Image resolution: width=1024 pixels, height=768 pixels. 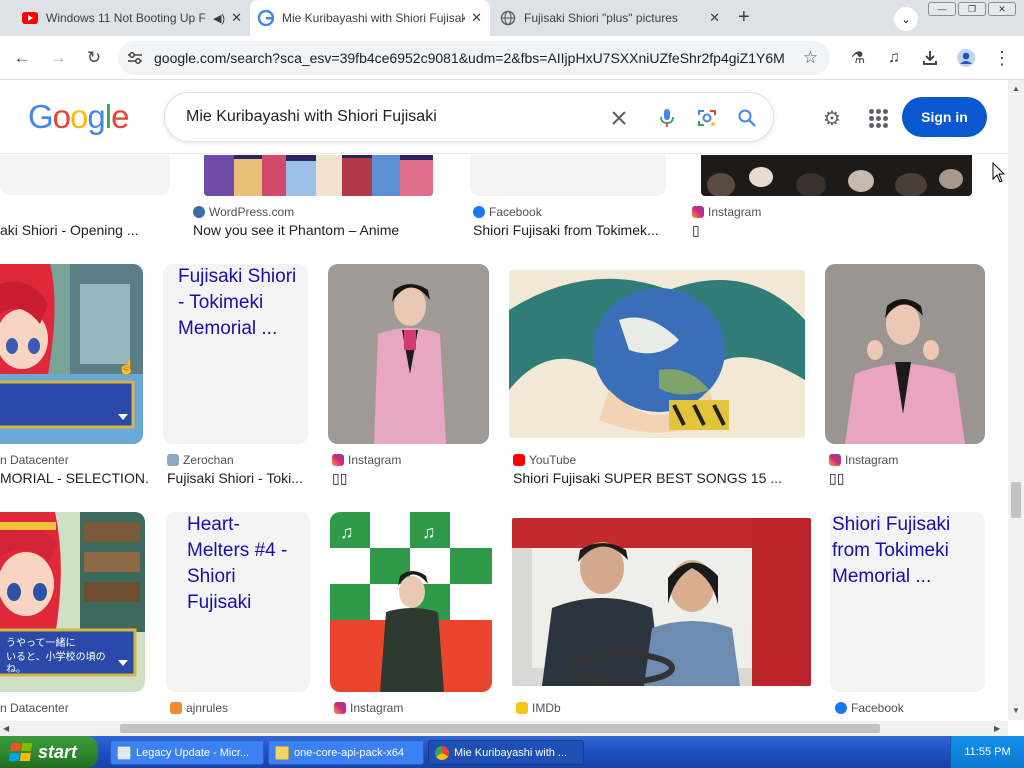 I want to click on labs-flask-icon: ⚗, so click(x=858, y=58).